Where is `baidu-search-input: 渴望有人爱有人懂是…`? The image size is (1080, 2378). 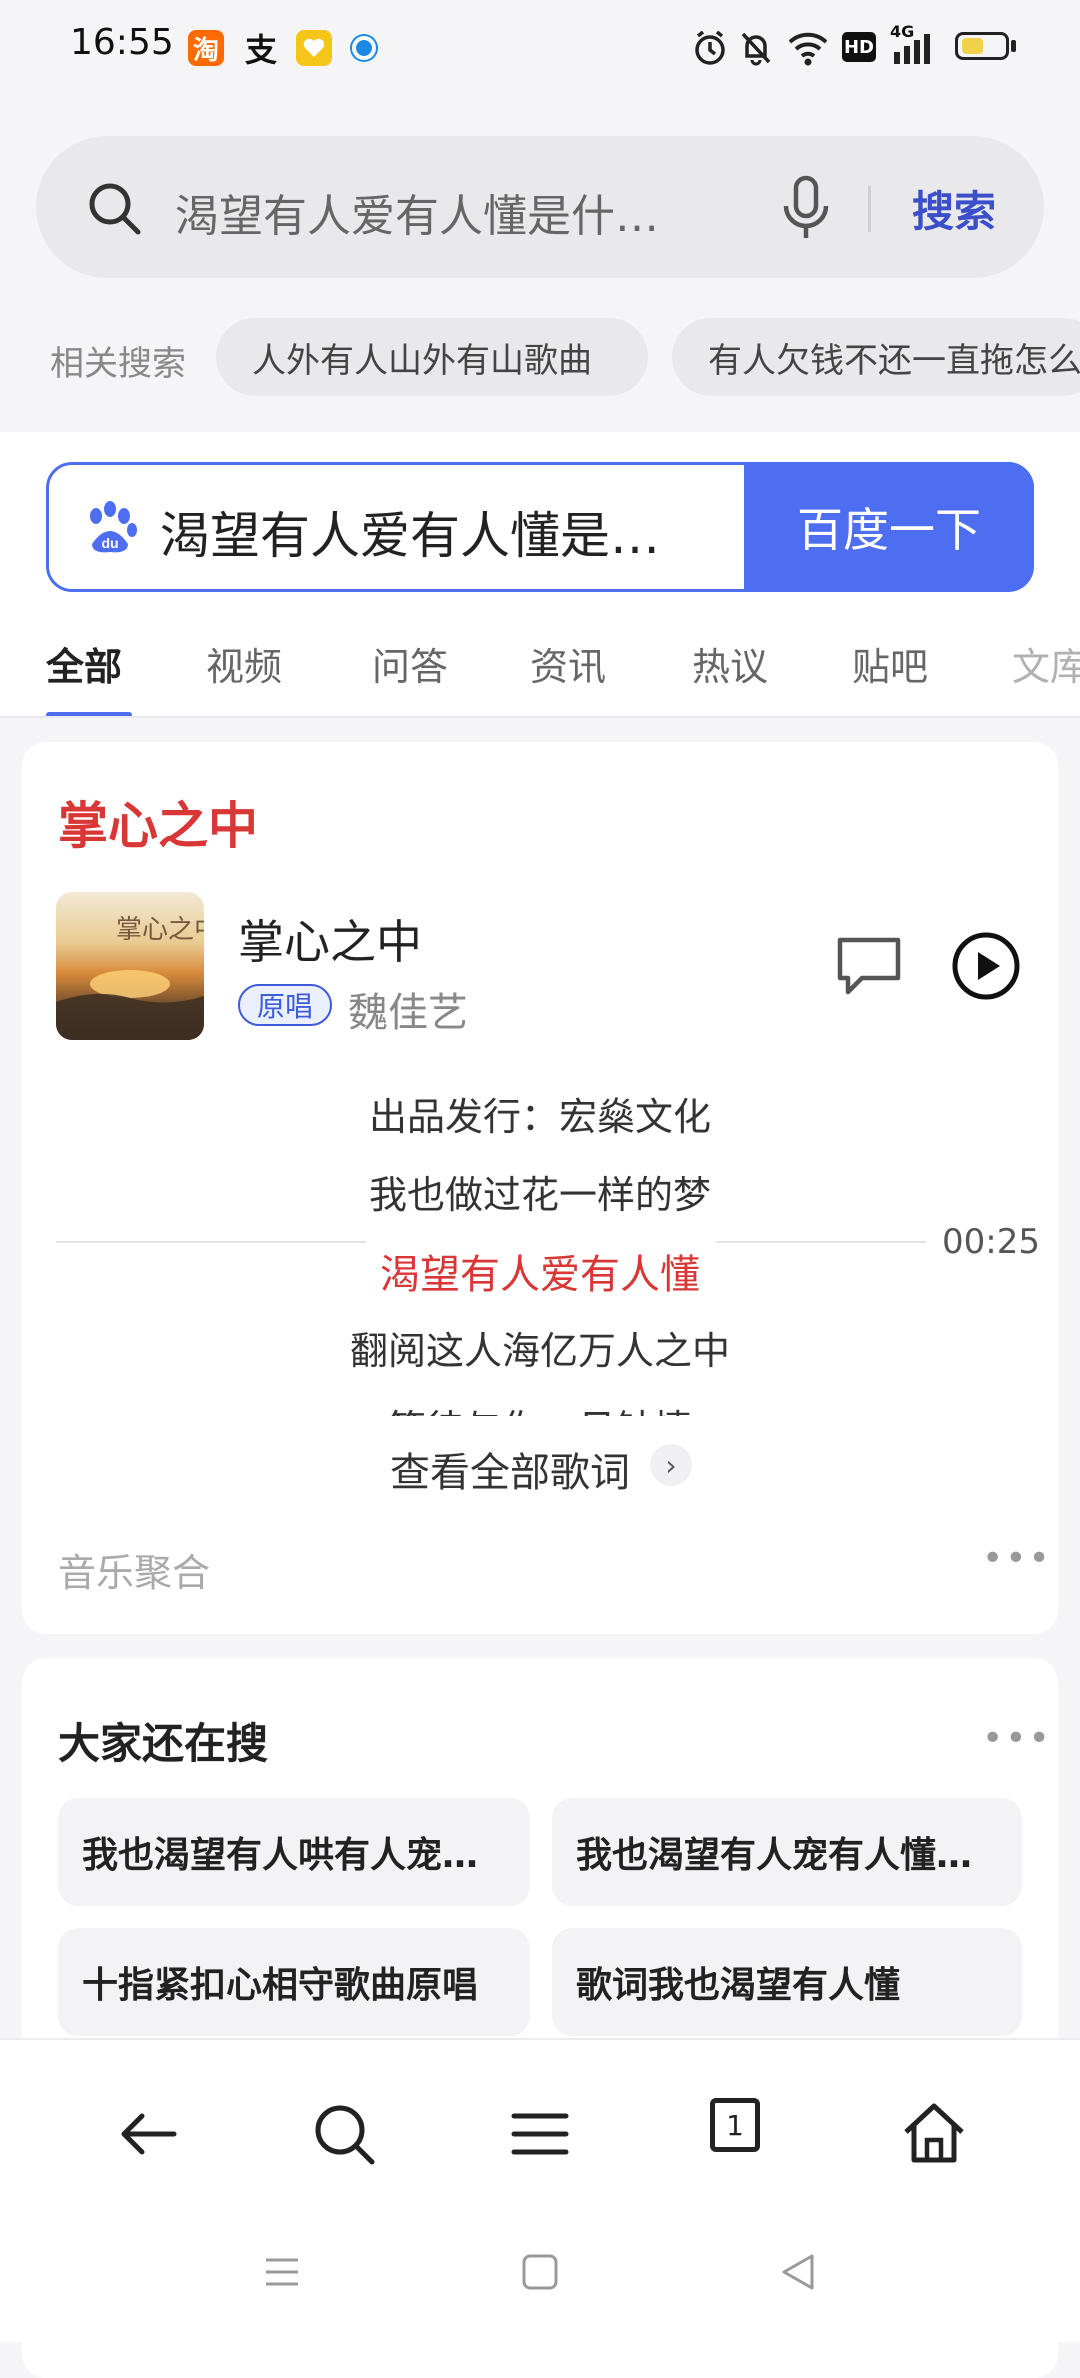
baidu-search-input: 渴望有人爱有人懂是… is located at coordinates (430, 532).